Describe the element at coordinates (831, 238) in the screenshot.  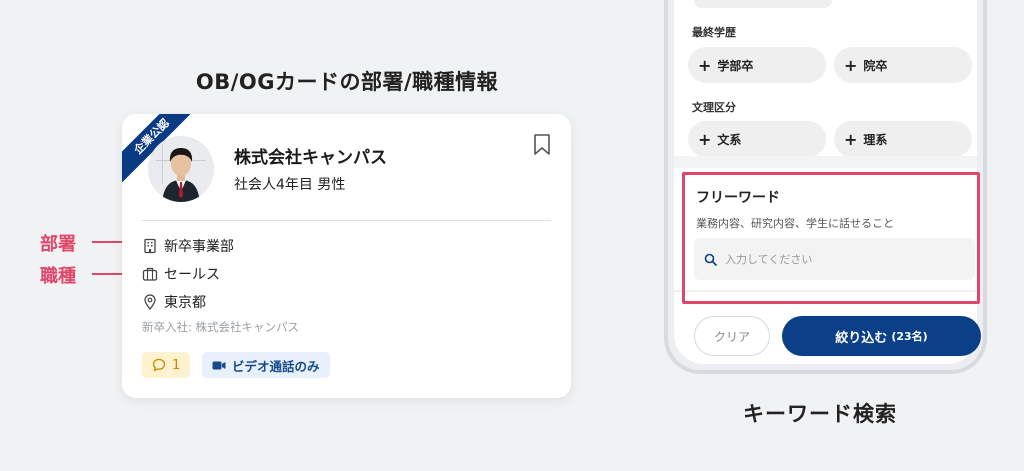
I see `free-word-highlight` at that location.